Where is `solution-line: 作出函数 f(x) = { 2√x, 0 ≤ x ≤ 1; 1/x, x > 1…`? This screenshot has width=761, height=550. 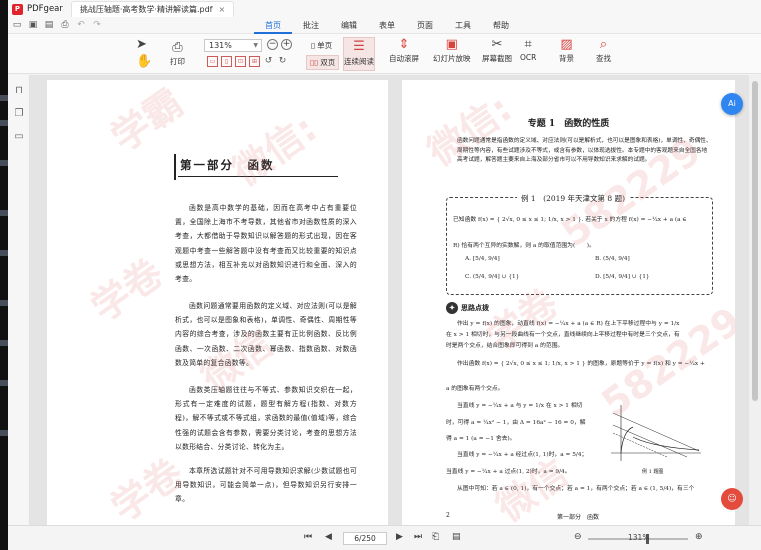
solution-line: 作出函数 f(x) = { 2√x, 0 ≤ x ≤ 1; 1/x, x > 1… is located at coordinates (581, 364).